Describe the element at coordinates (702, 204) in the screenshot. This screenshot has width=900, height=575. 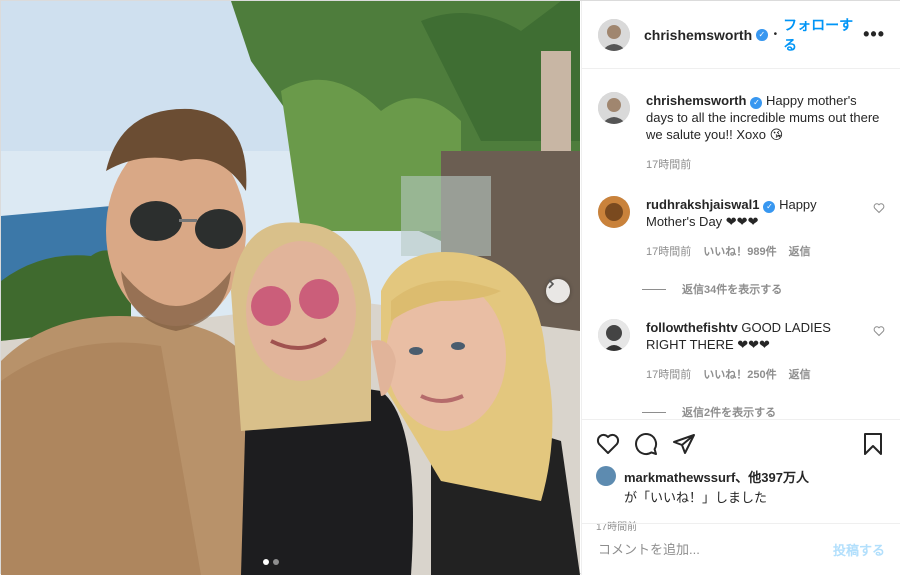
I see `comment-username: rudhrakshjaiswal1` at that location.